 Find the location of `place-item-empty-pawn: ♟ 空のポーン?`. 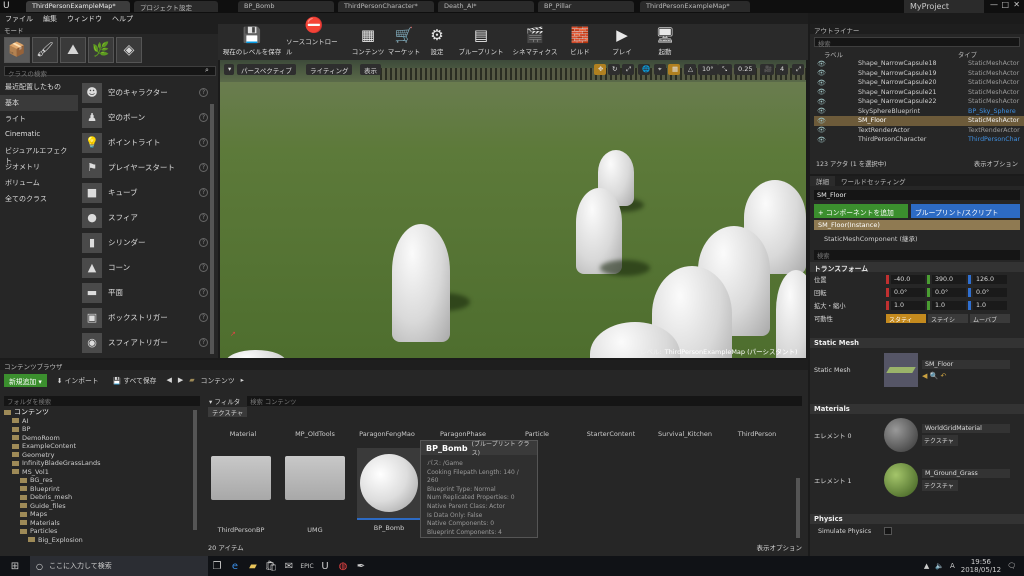

place-item-empty-pawn: ♟ 空のポーン? is located at coordinates (147, 117).